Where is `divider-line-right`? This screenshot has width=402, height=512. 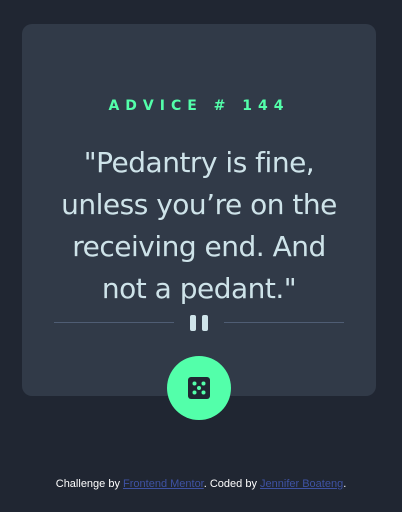 divider-line-right is located at coordinates (284, 322).